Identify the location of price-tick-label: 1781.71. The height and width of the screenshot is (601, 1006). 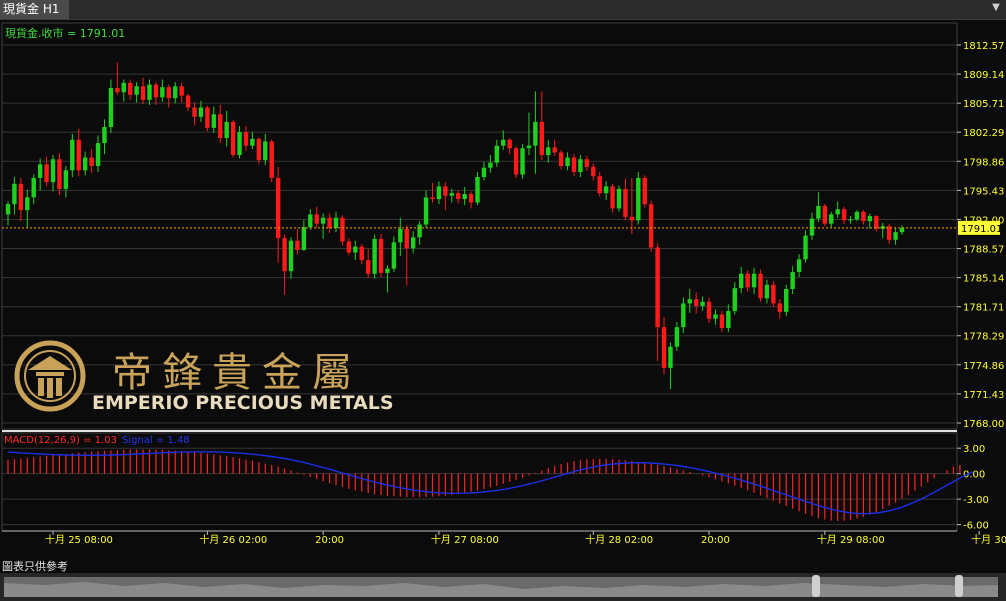
(983, 308).